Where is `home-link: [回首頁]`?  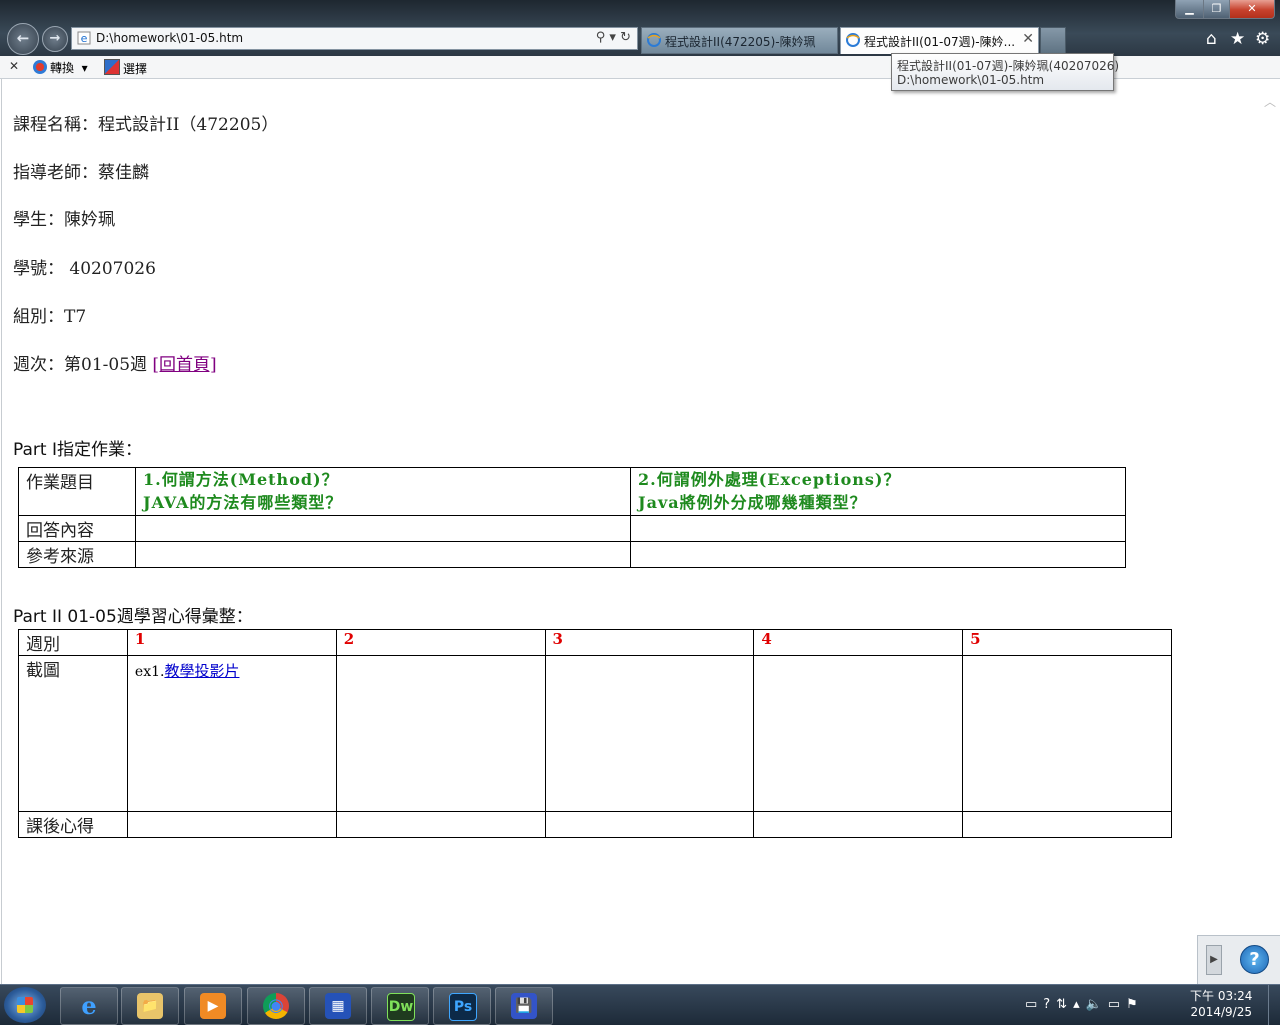
home-link: [回首頁] is located at coordinates (184, 365).